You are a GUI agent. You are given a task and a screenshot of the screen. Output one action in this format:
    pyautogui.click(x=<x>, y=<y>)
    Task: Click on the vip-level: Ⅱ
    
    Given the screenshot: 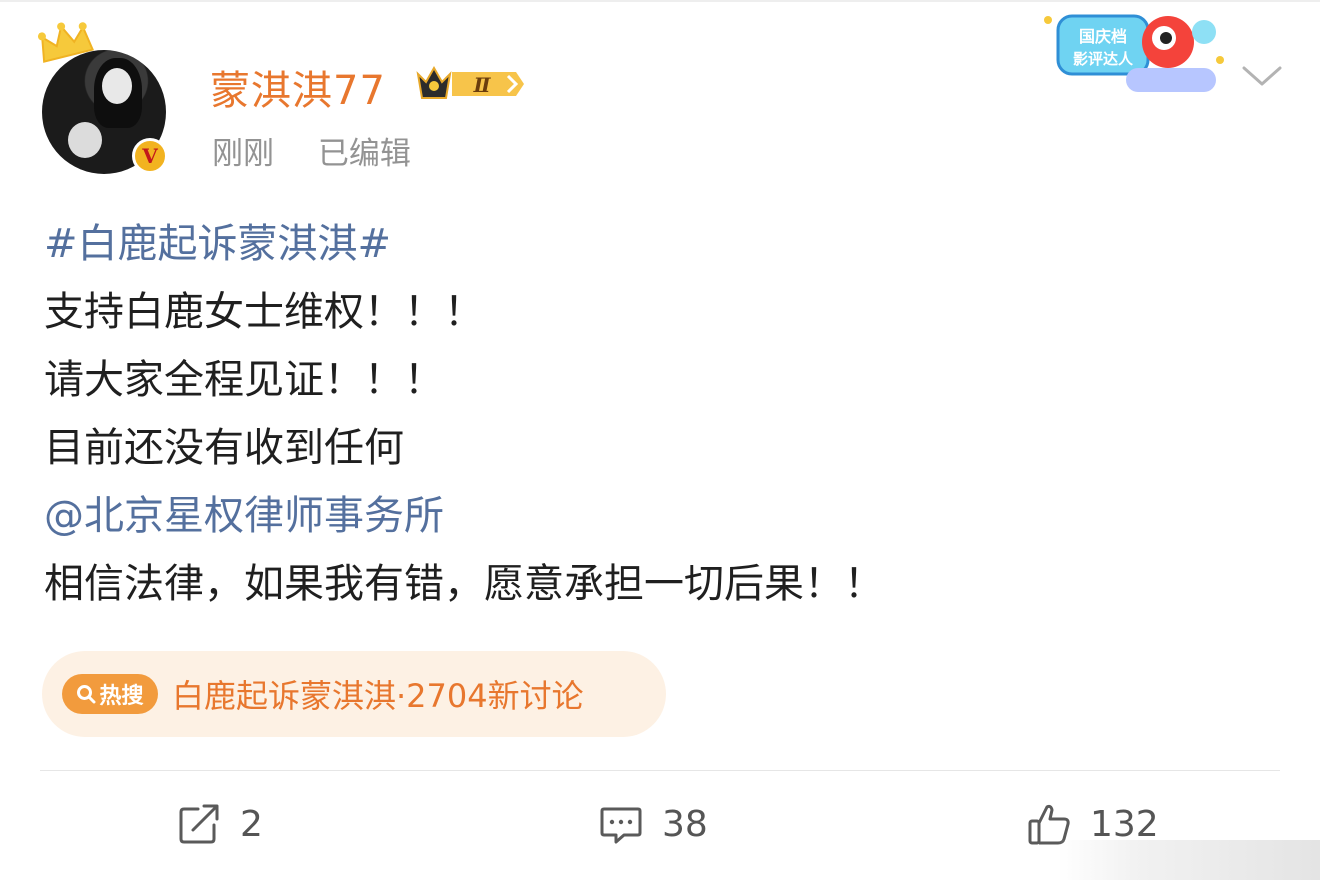 What is the action you would take?
    pyautogui.click(x=482, y=85)
    